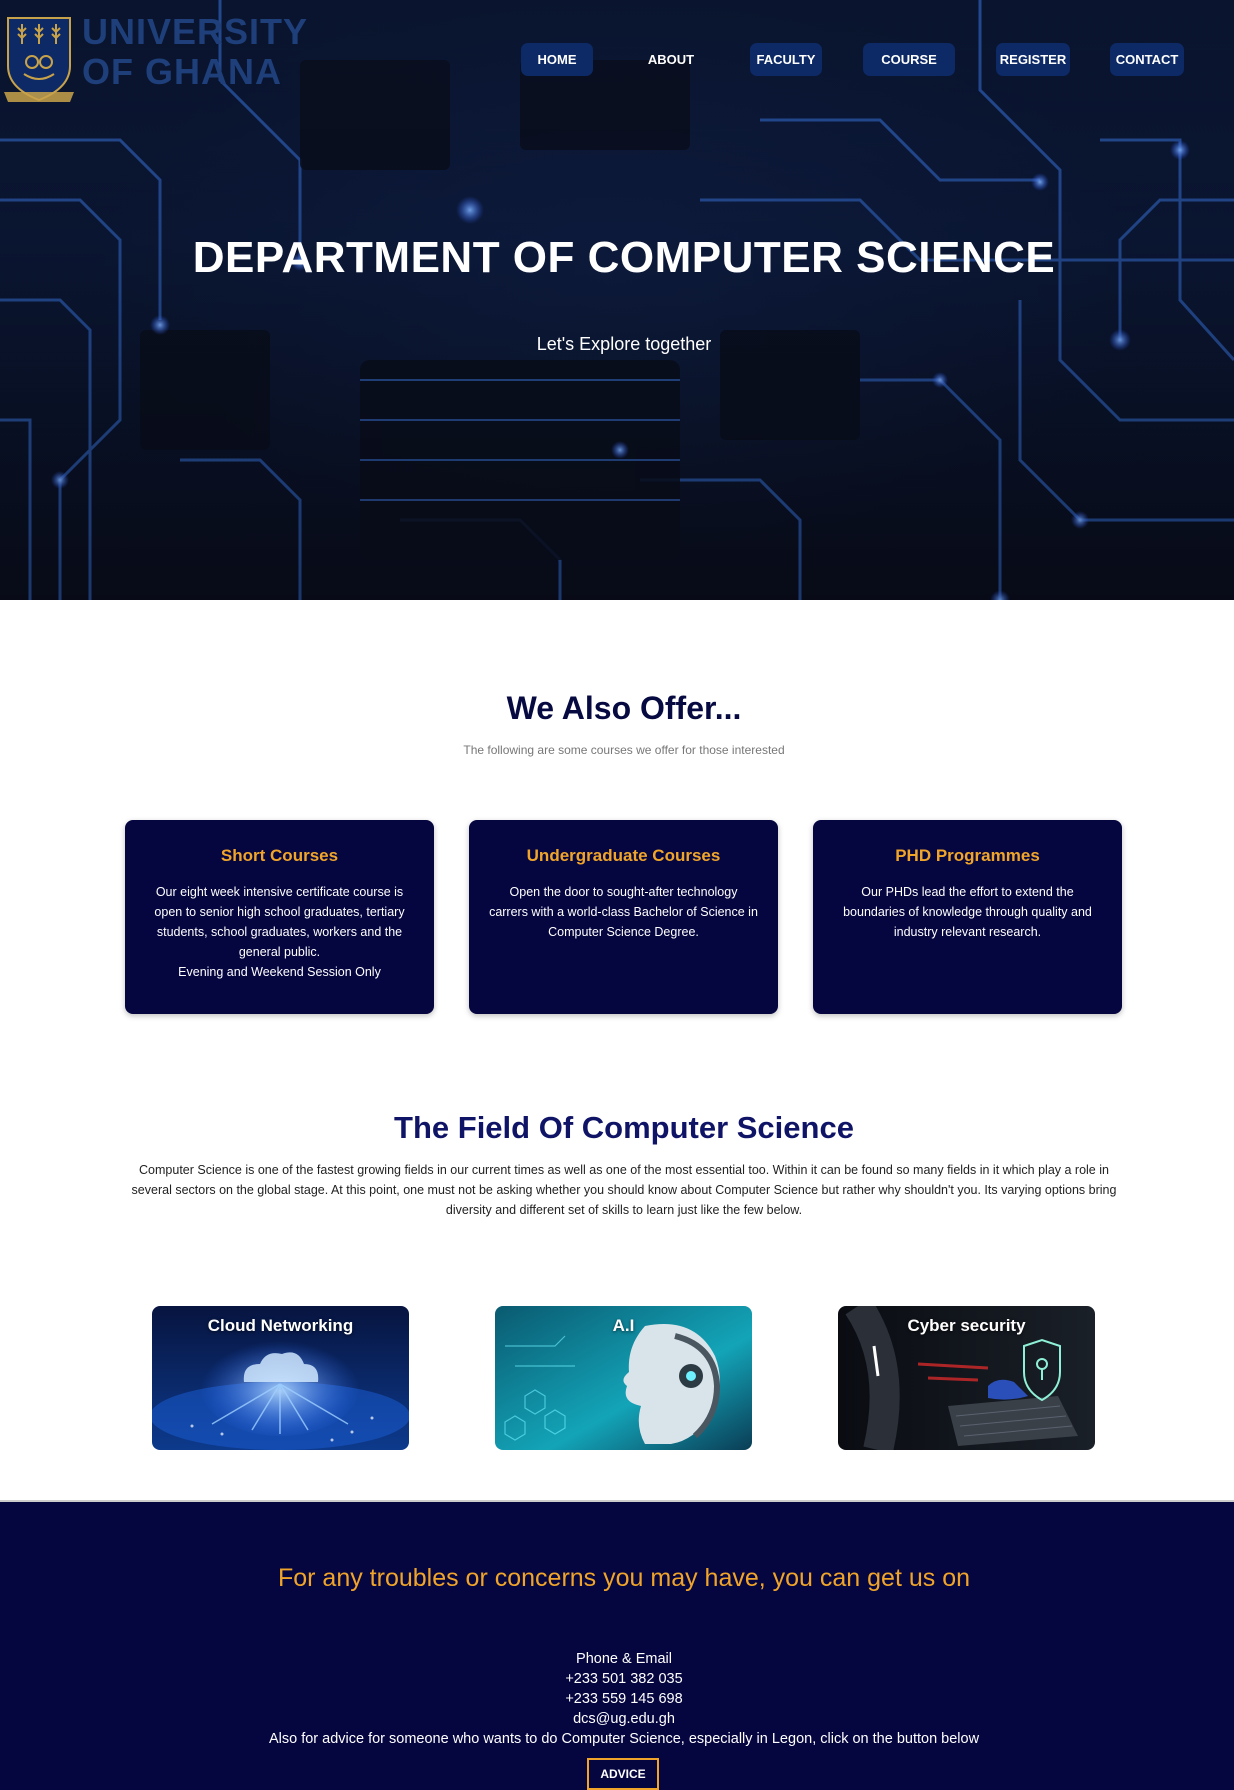 The width and height of the screenshot is (1234, 1790). Describe the element at coordinates (967, 855) in the screenshot. I see `card-title: PHD Programmes` at that location.